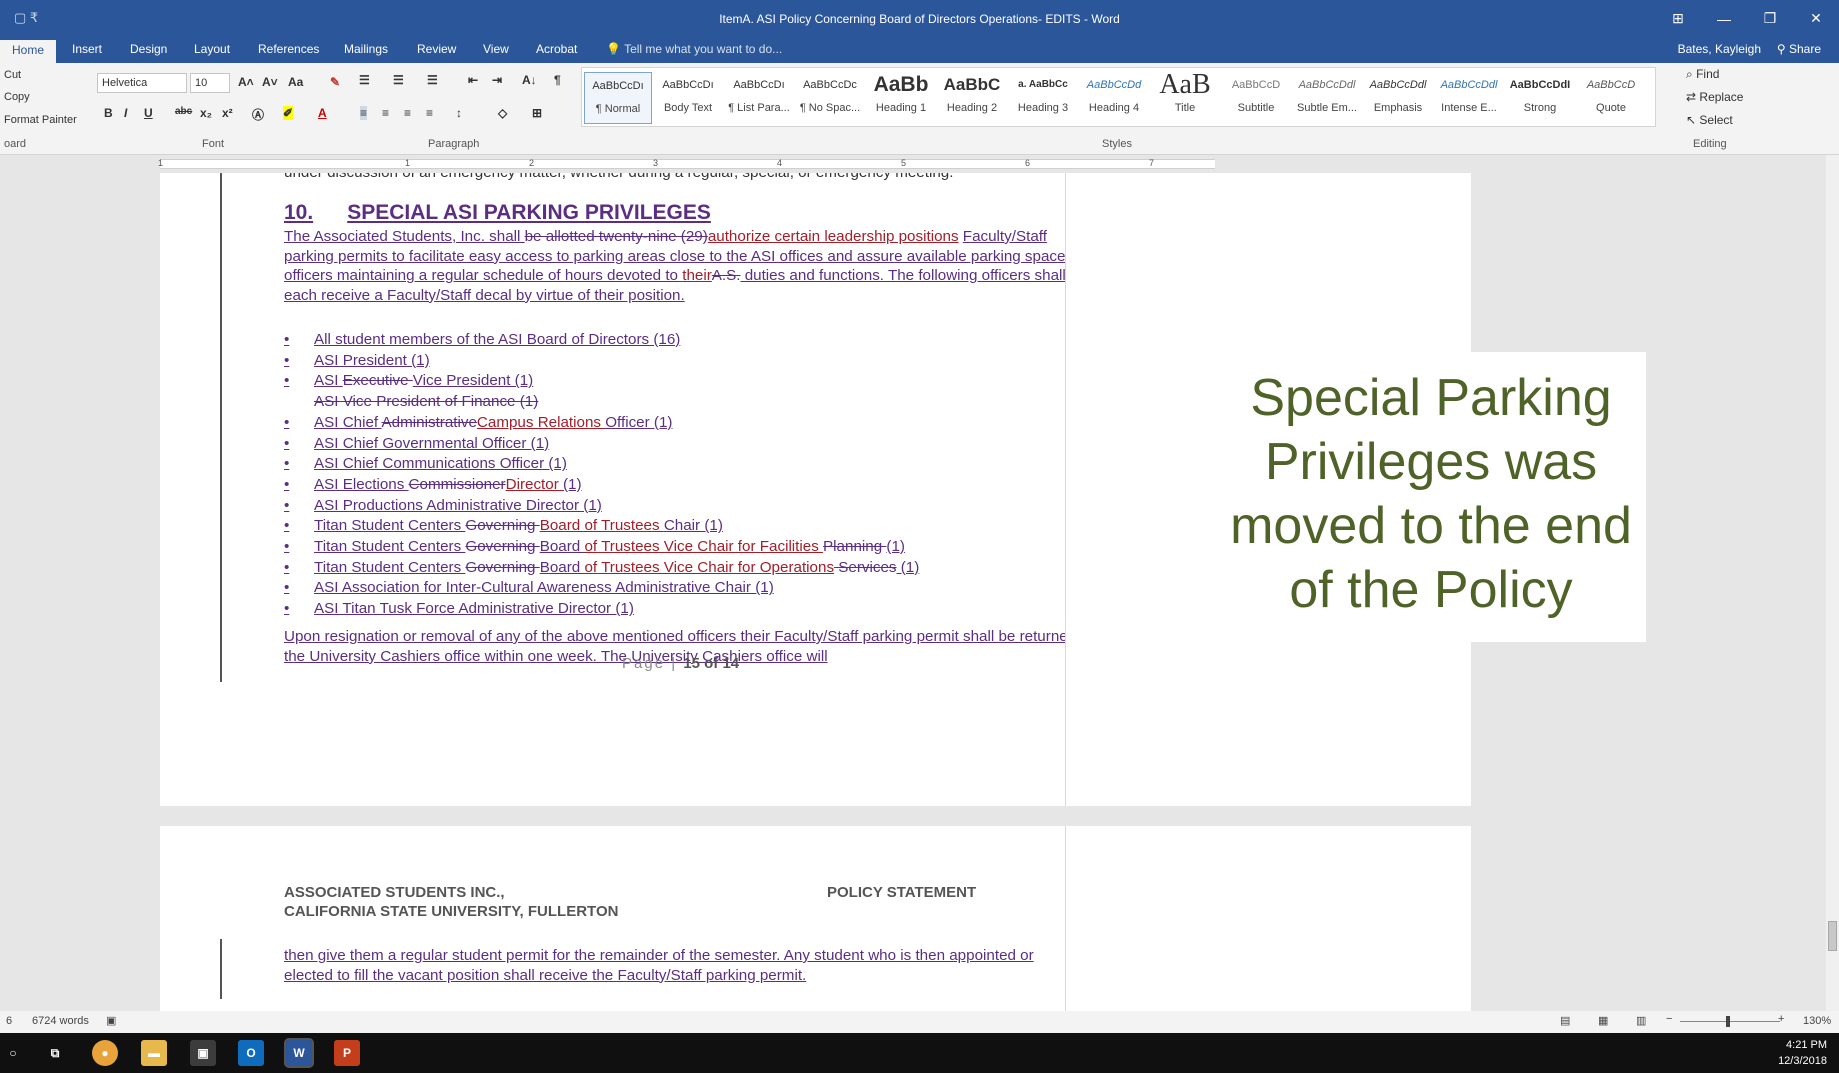  What do you see at coordinates (210, 83) in the screenshot?
I see `font-size-box: 10` at bounding box center [210, 83].